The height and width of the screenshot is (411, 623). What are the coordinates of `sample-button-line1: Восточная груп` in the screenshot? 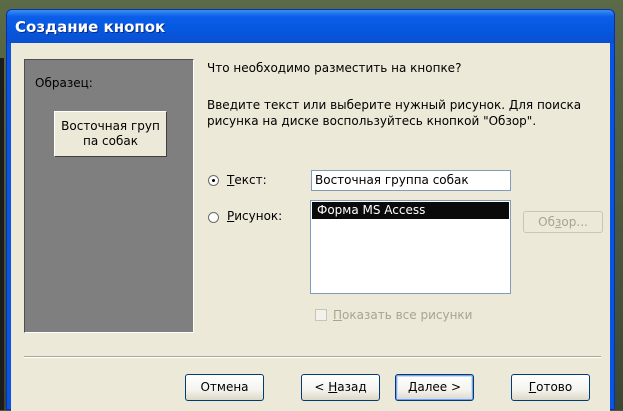 It's located at (110, 126).